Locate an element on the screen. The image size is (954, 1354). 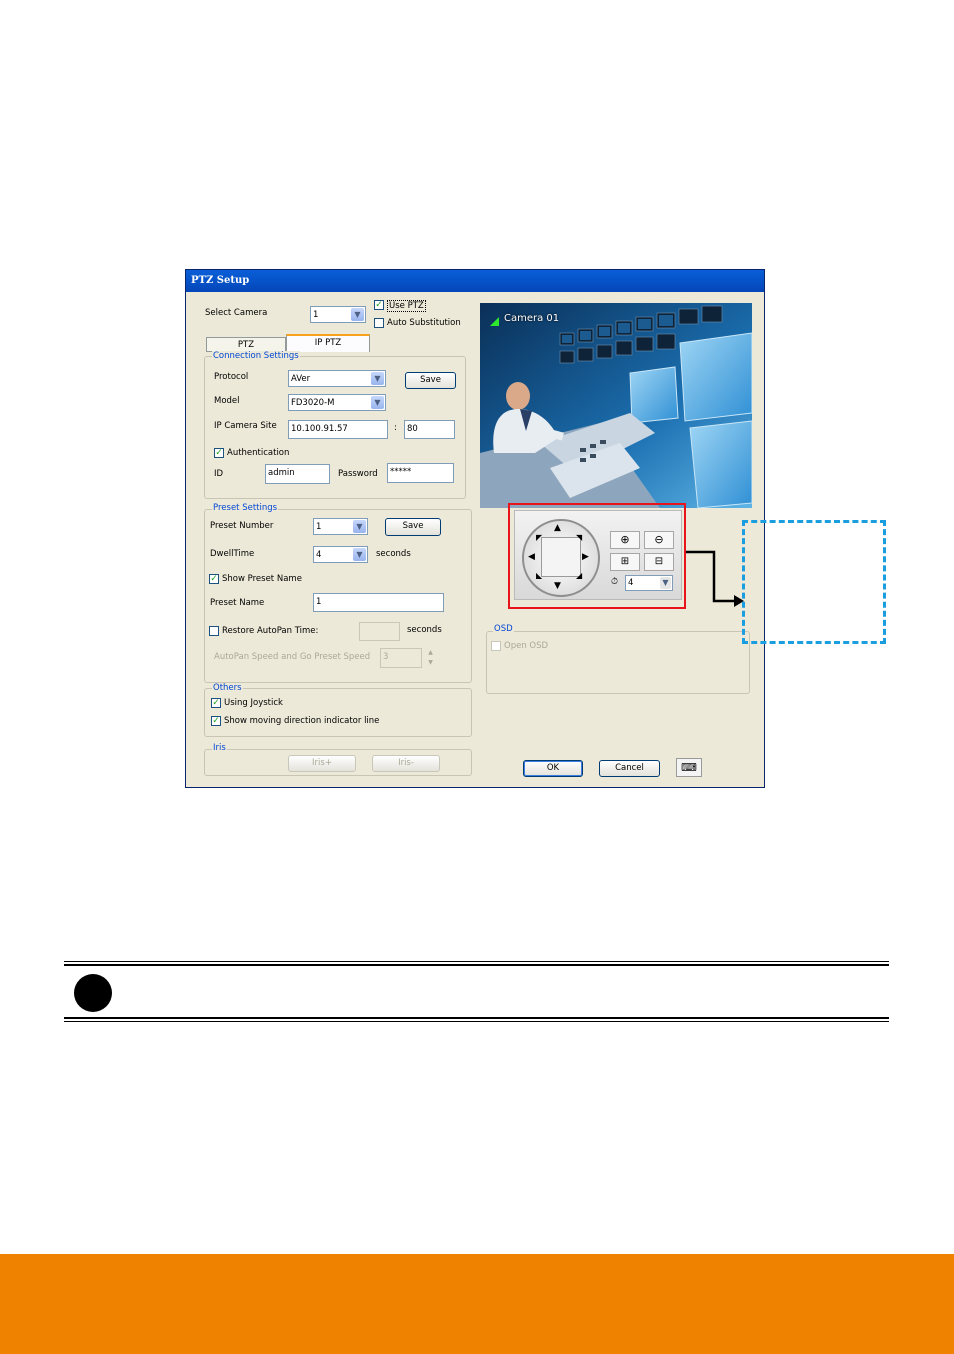
dialog-title: PTZ Setup is located at coordinates (475, 281).